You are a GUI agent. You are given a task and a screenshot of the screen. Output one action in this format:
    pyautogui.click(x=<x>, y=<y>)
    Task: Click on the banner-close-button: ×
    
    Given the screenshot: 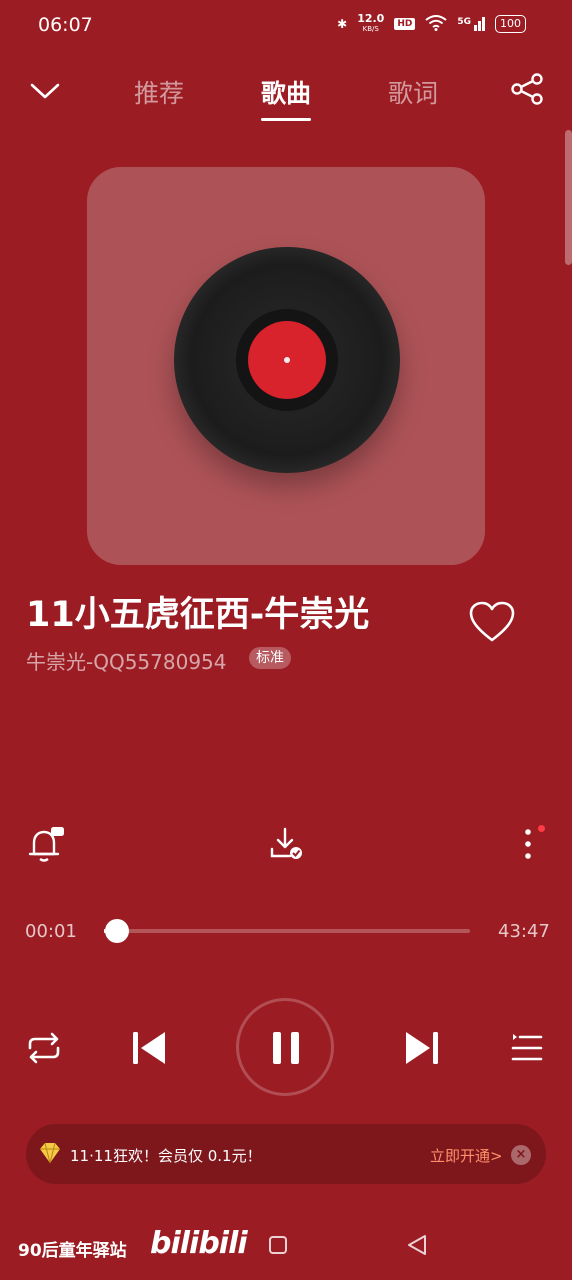 What is the action you would take?
    pyautogui.click(x=521, y=1155)
    